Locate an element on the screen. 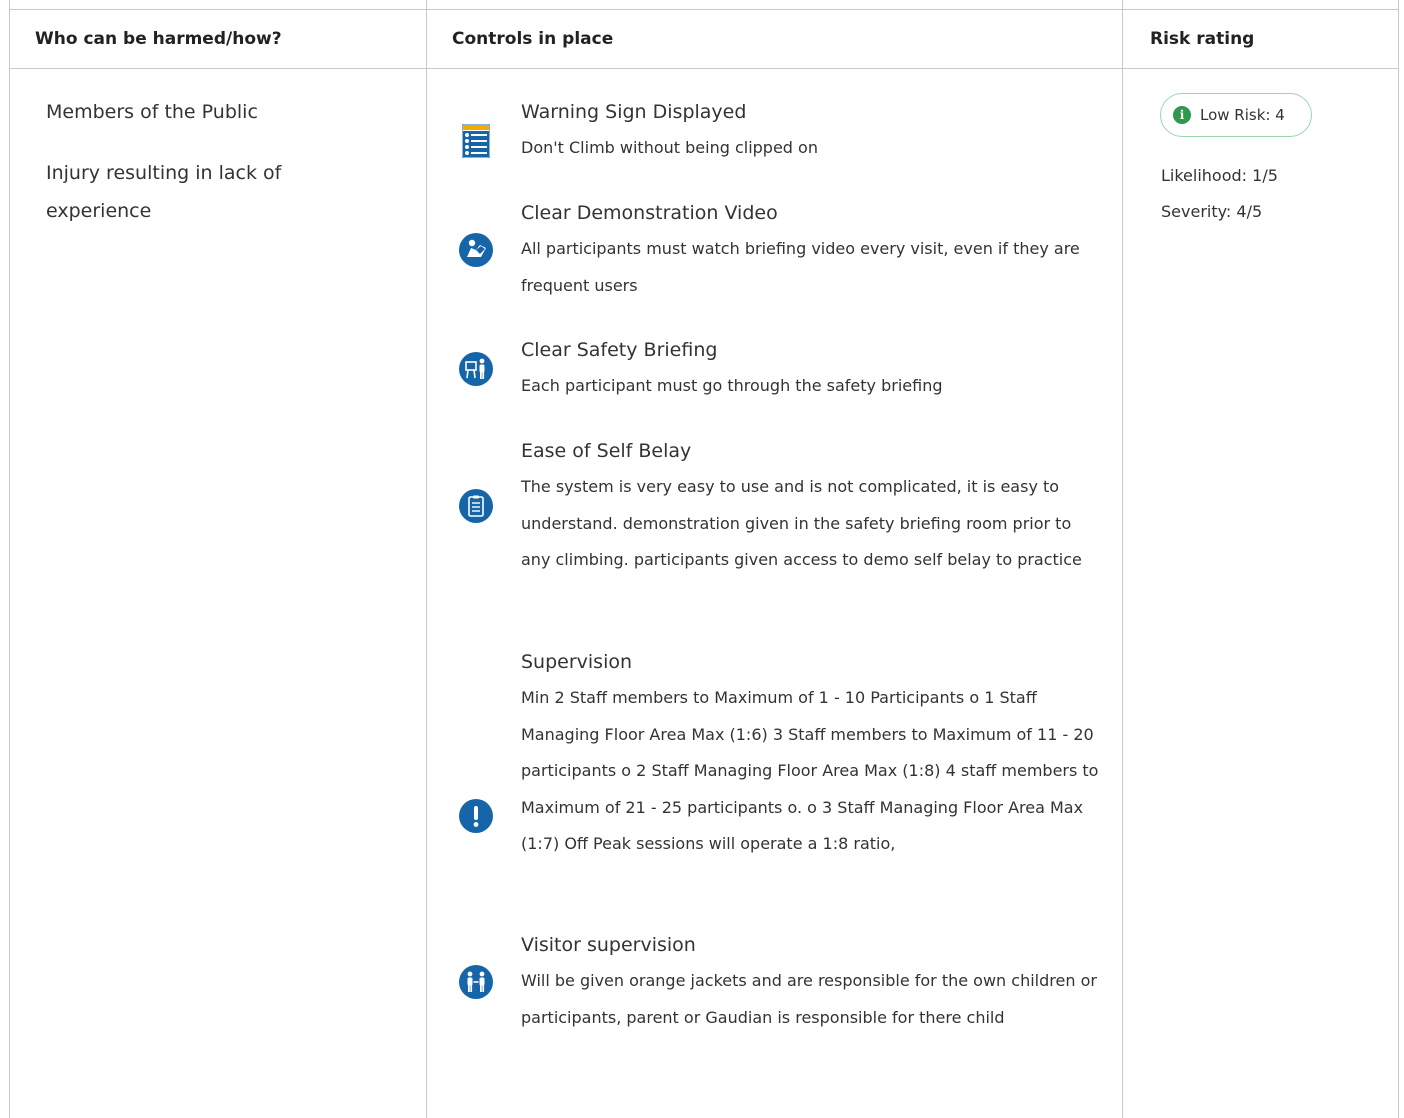 This screenshot has width=1404, height=1118. control-description: Don't Climb without being clipped on is located at coordinates (669, 147).